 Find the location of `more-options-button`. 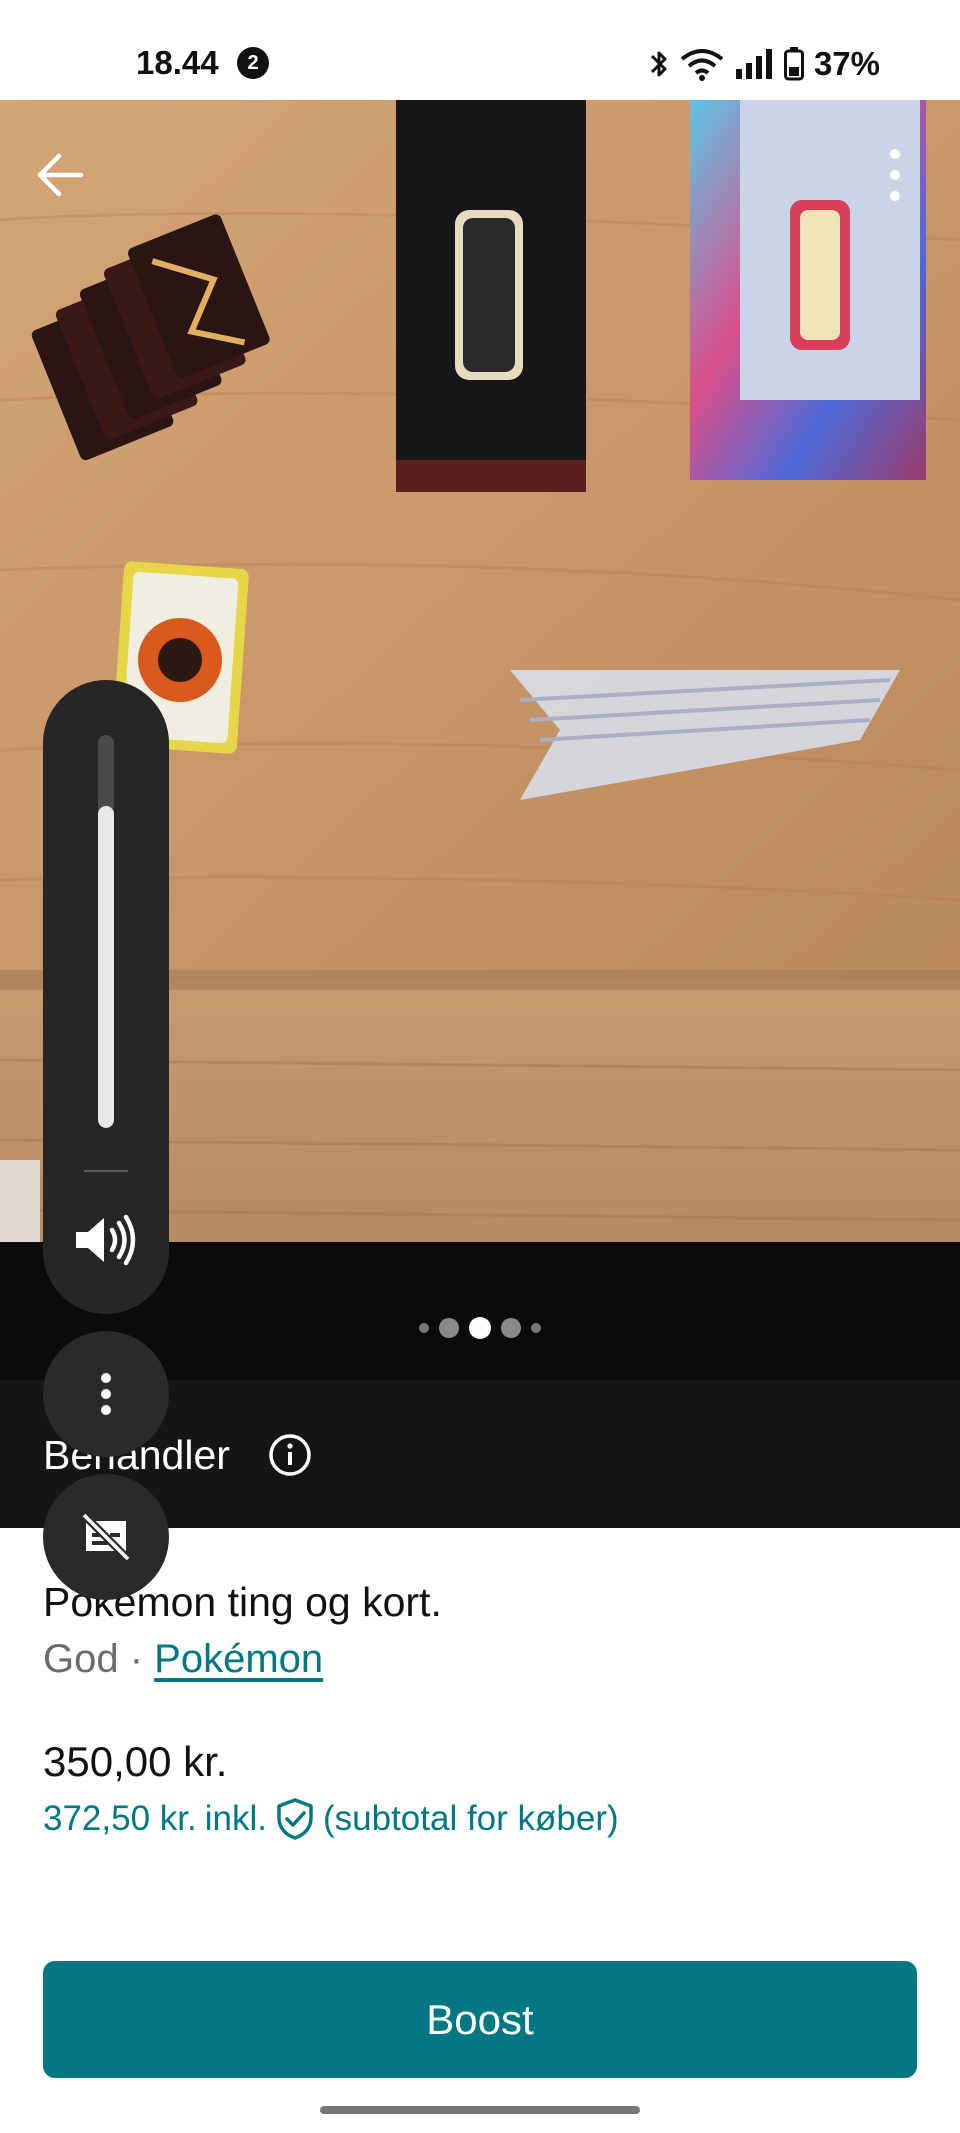

more-options-button is located at coordinates (895, 175).